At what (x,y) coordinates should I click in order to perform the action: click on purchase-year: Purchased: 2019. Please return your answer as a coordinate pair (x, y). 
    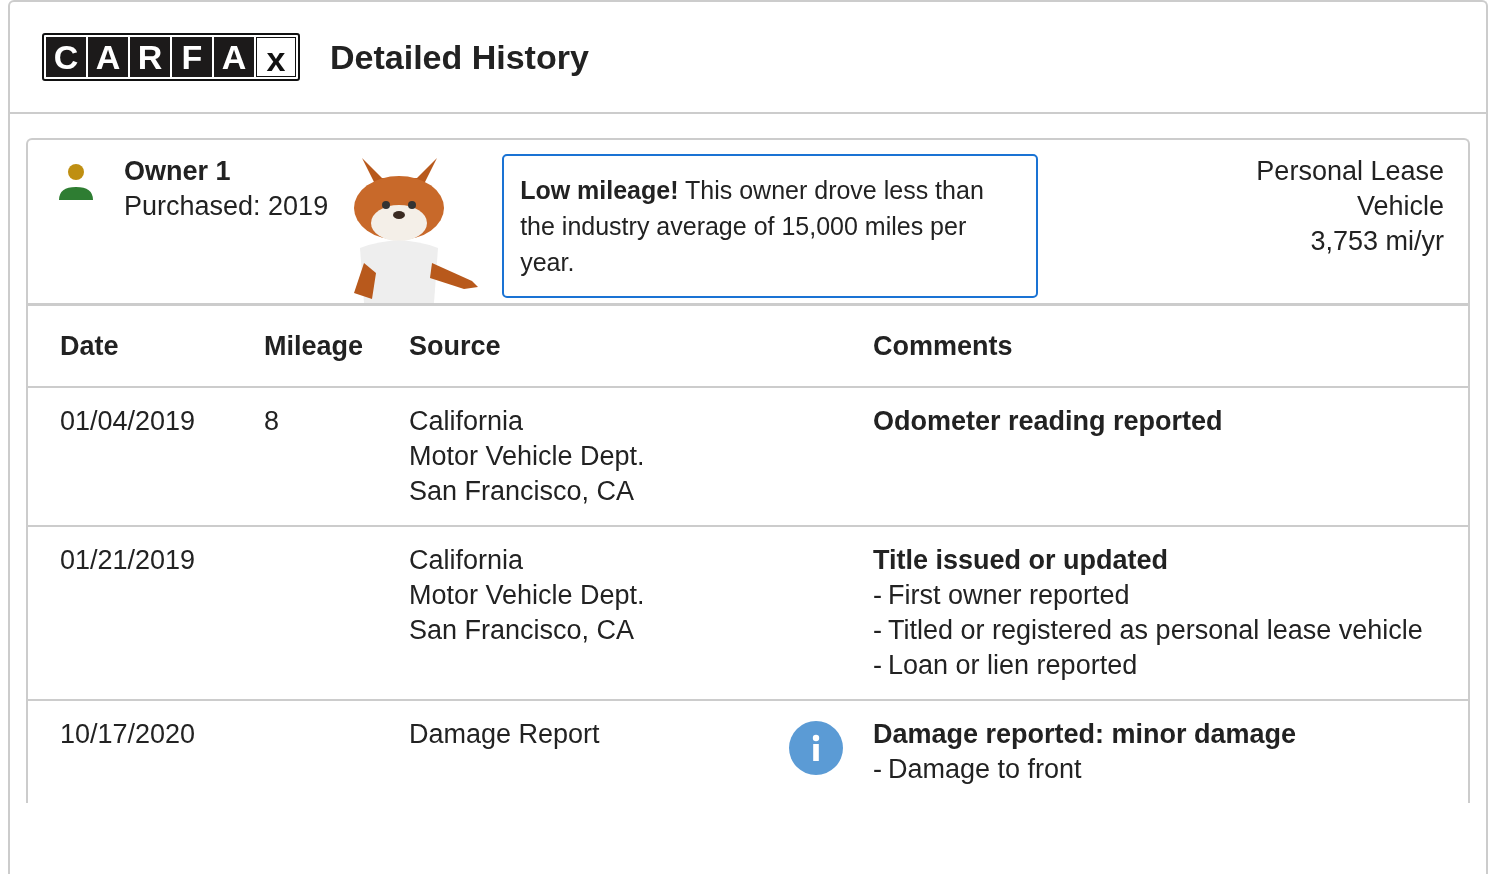
    Looking at the image, I should click on (226, 206).